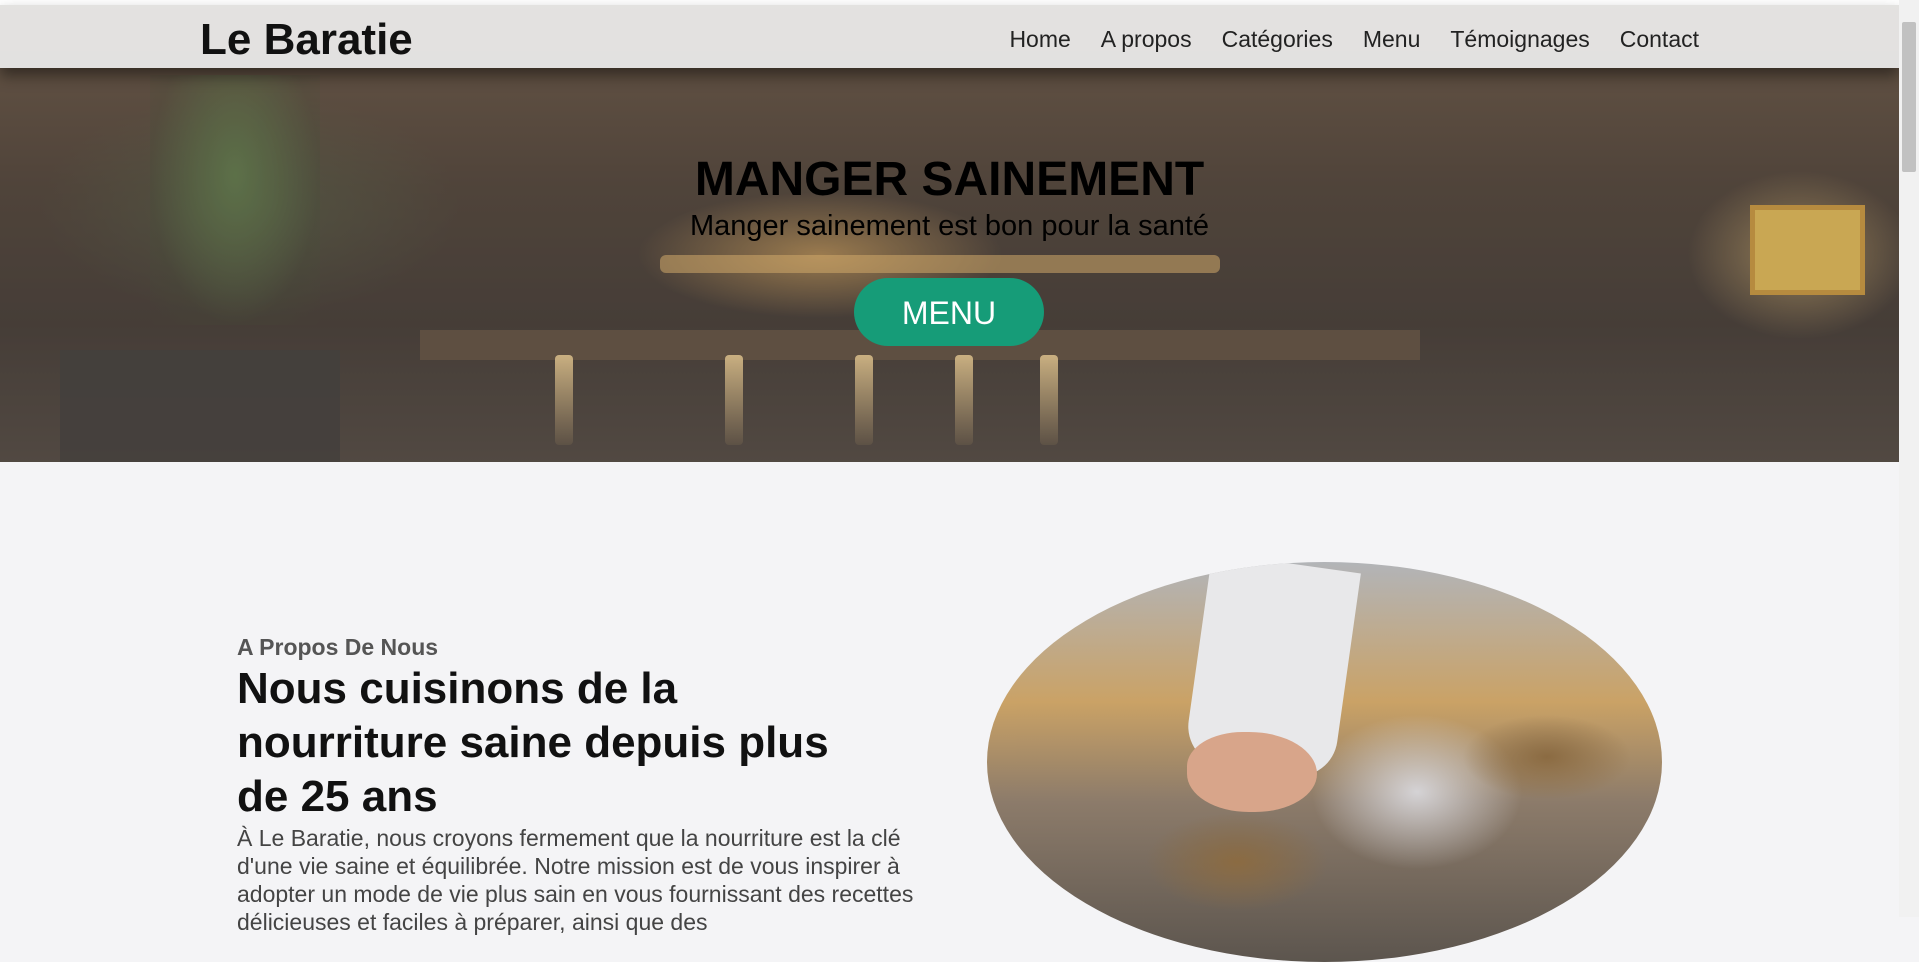  Describe the element at coordinates (949, 226) in the screenshot. I see `hero-subtitle: Manger sainement est bon pour la santé` at that location.